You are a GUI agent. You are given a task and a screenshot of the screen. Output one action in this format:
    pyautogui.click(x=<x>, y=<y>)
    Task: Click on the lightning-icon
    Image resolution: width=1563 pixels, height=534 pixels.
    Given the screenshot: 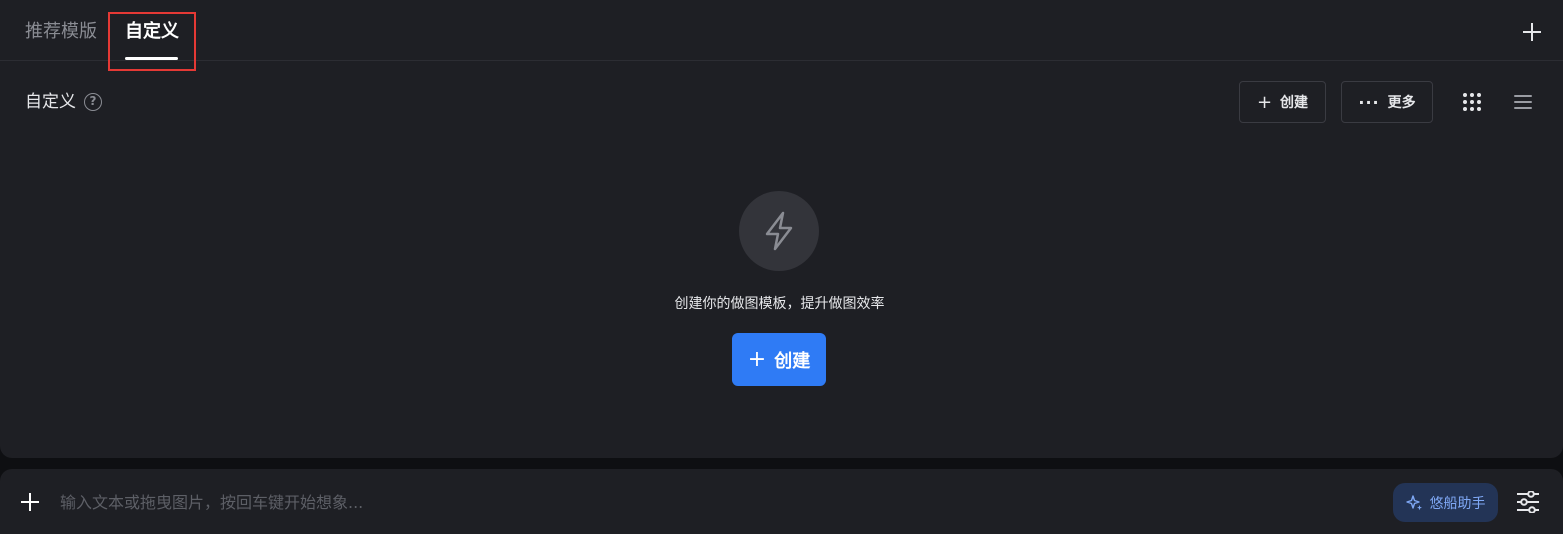 What is the action you would take?
    pyautogui.click(x=779, y=231)
    